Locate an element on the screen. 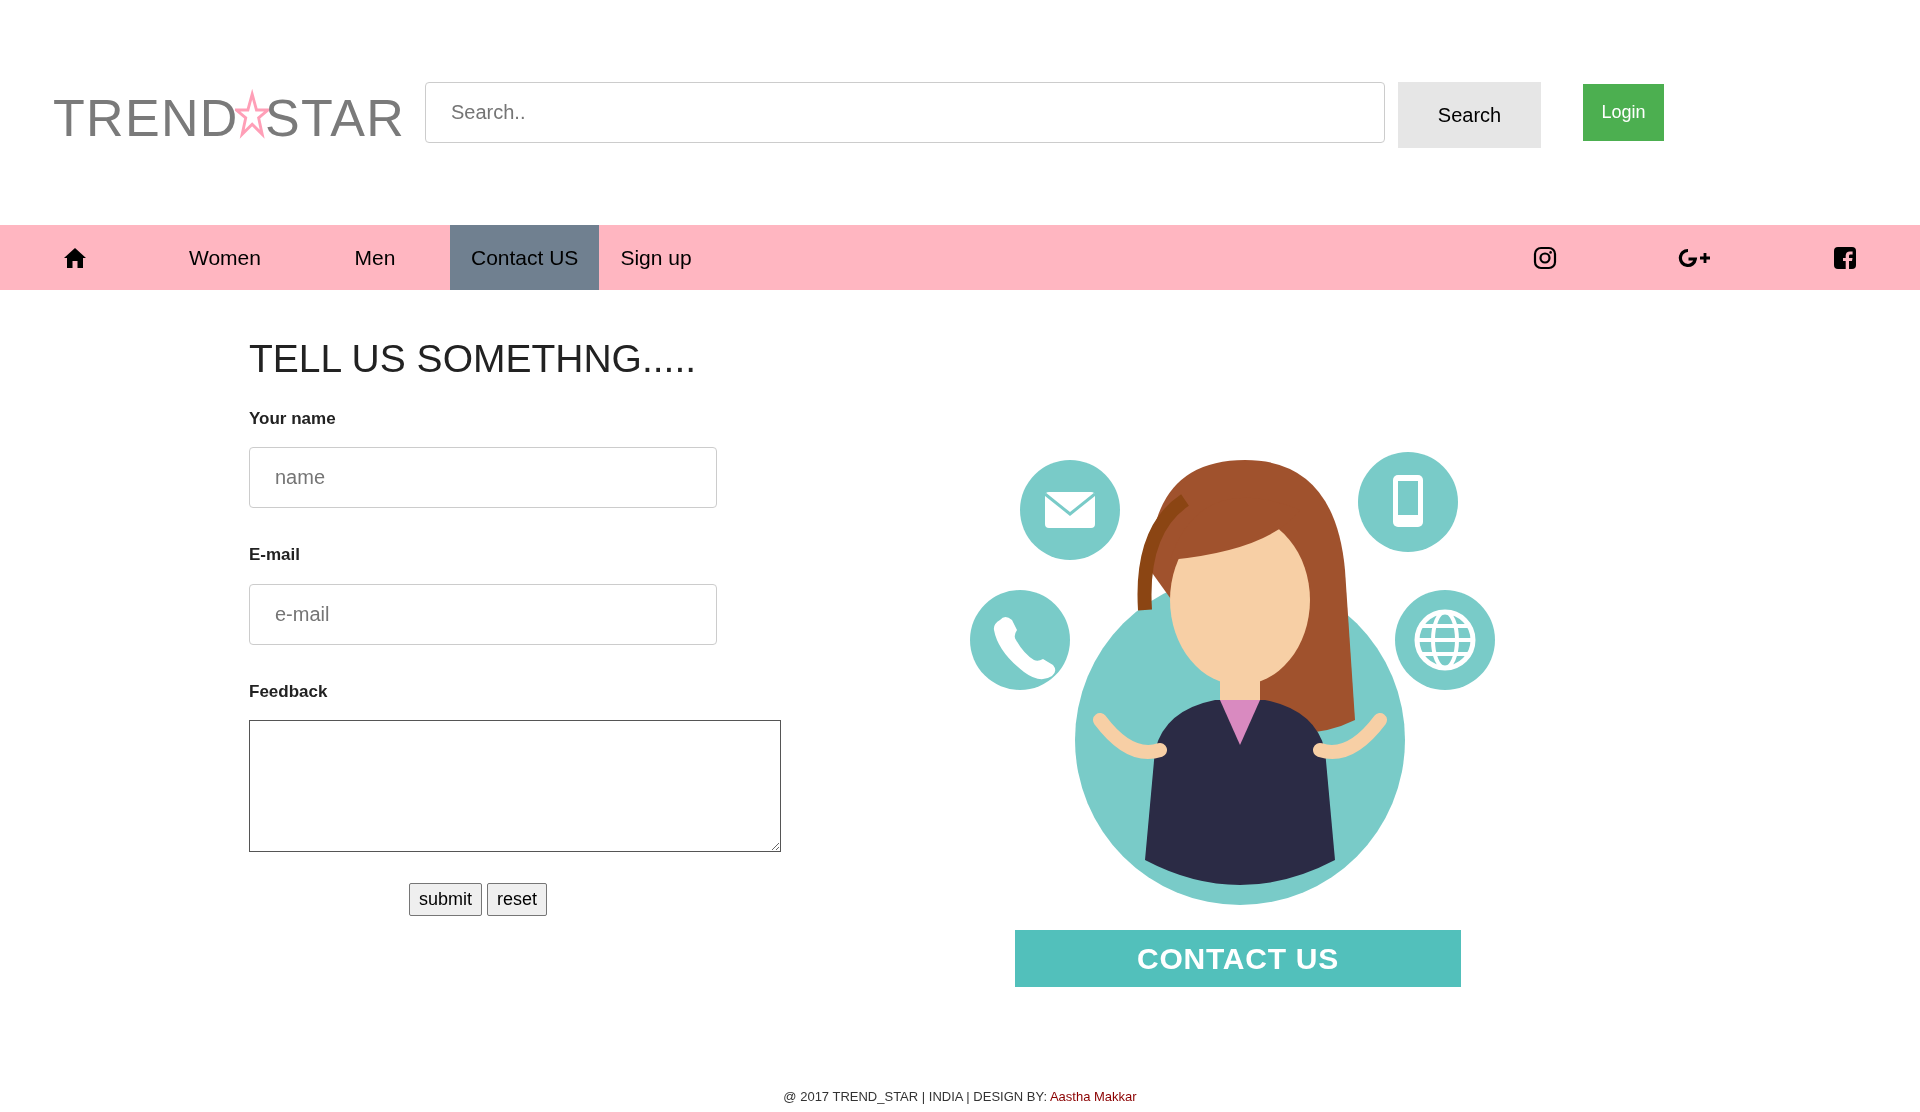 This screenshot has height=1112, width=1920. nav-link: Contact US is located at coordinates (525, 257).